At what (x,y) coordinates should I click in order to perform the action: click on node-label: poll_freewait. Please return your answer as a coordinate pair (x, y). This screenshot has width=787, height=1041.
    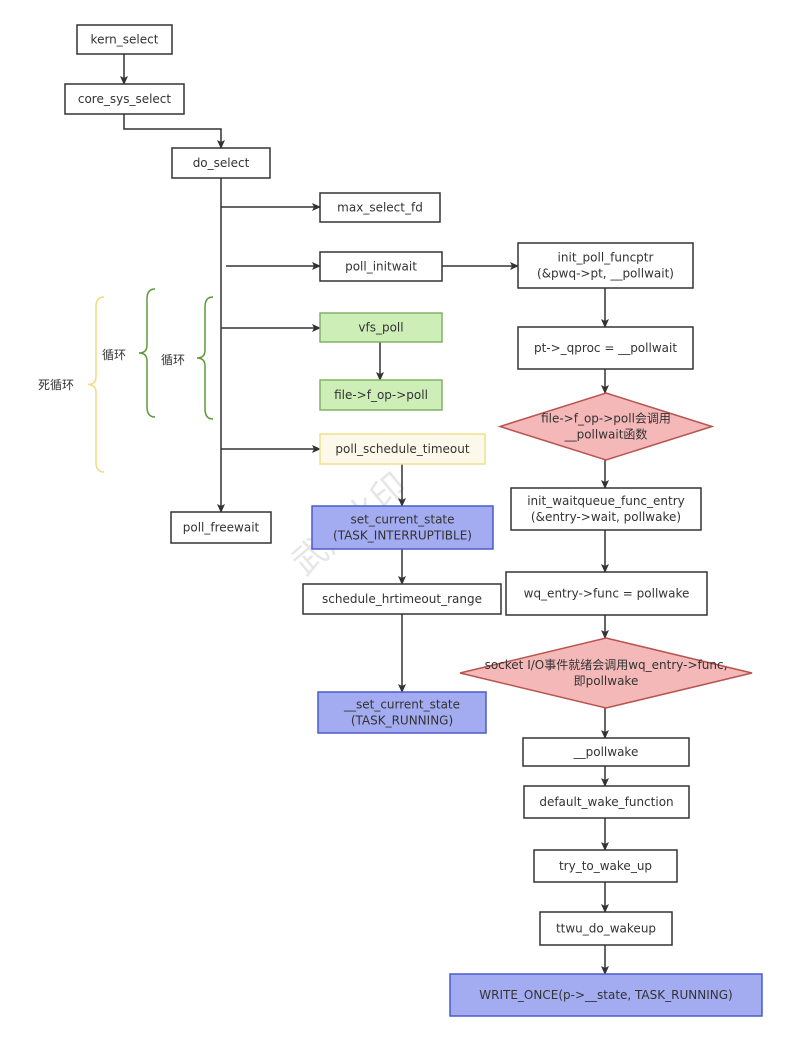
    Looking at the image, I should click on (221, 528).